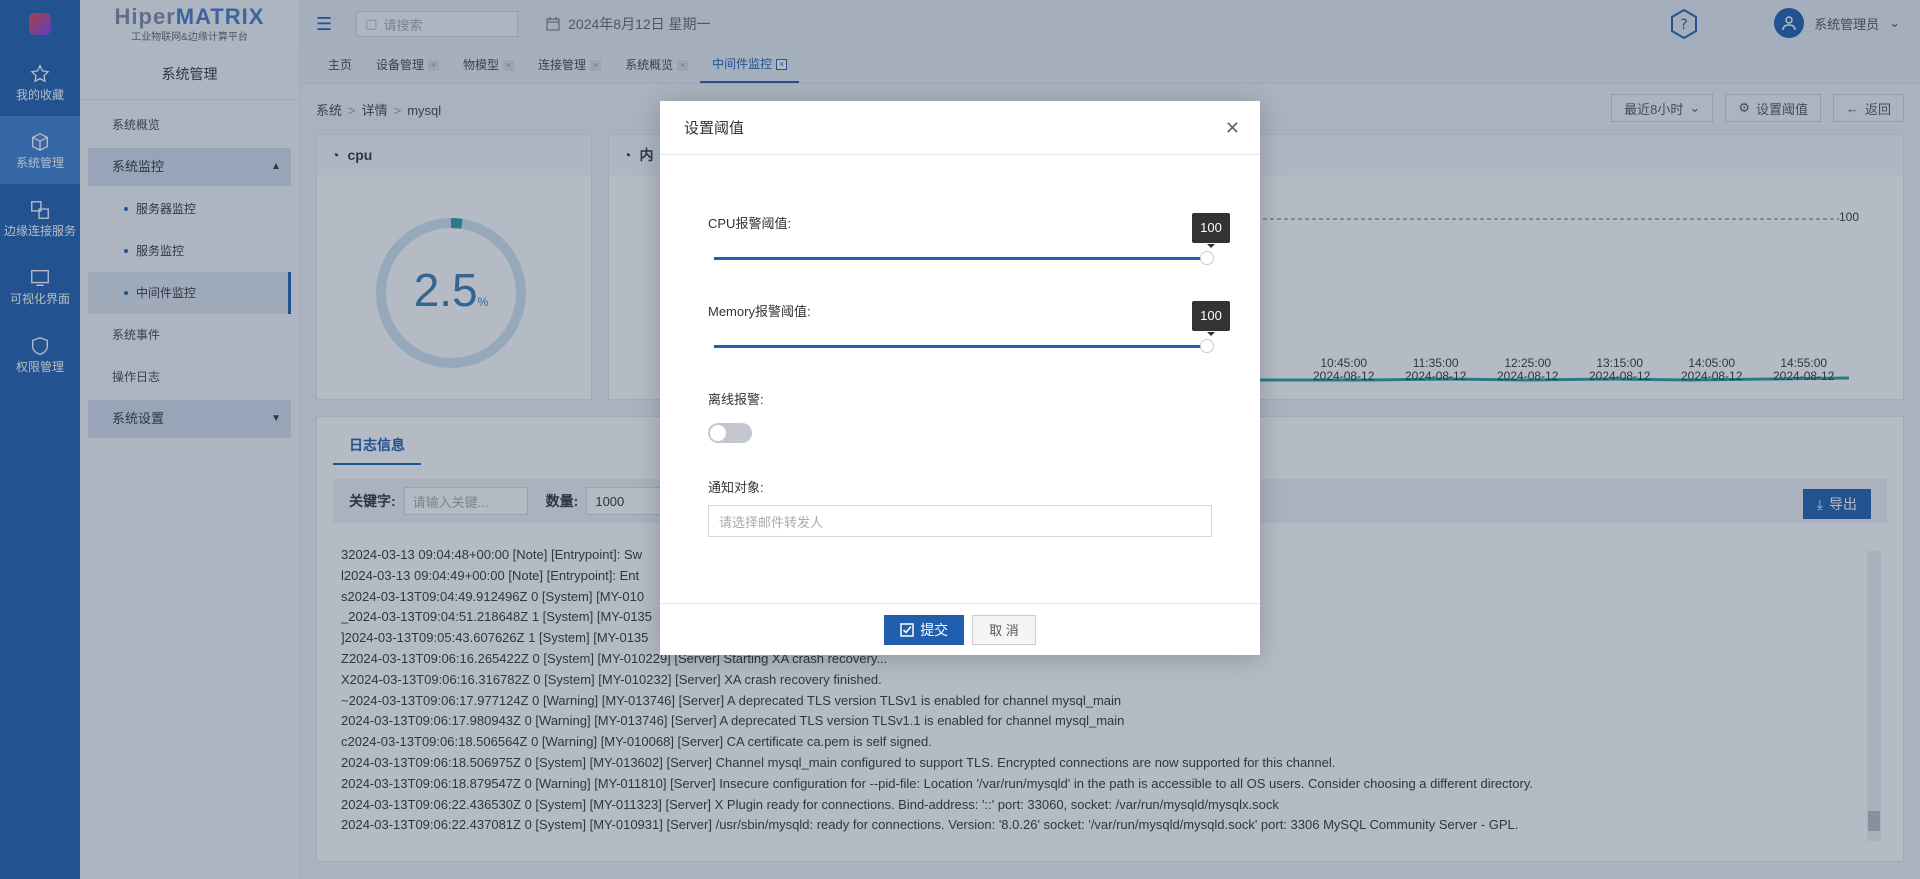 This screenshot has width=1920, height=879. What do you see at coordinates (759, 311) in the screenshot?
I see `memory-threshold-label: Memory报警阈值:` at bounding box center [759, 311].